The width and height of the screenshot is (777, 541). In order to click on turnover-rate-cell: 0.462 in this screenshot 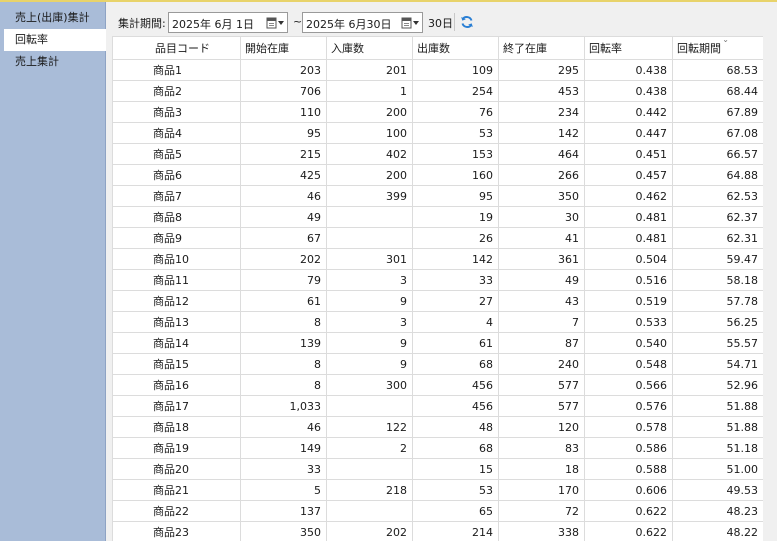, I will do `click(628, 196)`.